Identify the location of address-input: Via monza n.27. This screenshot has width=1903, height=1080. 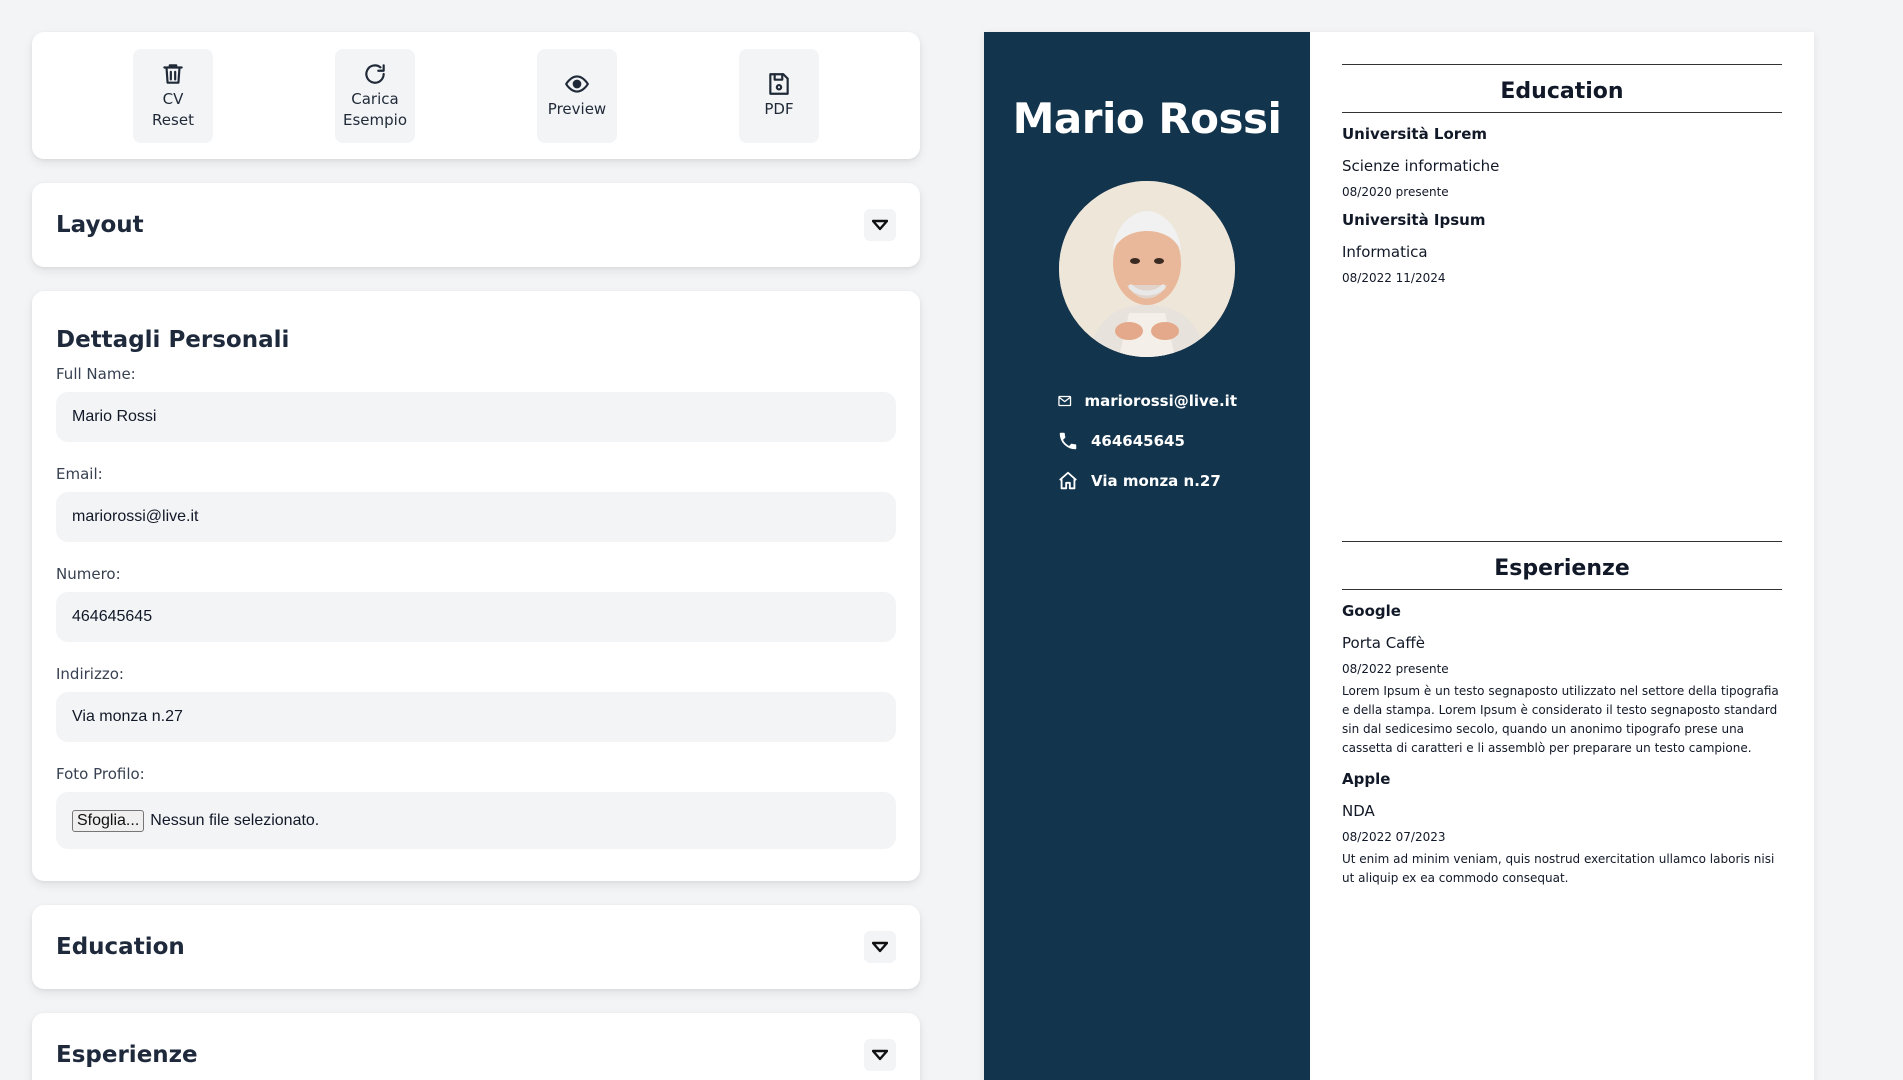
(476, 717).